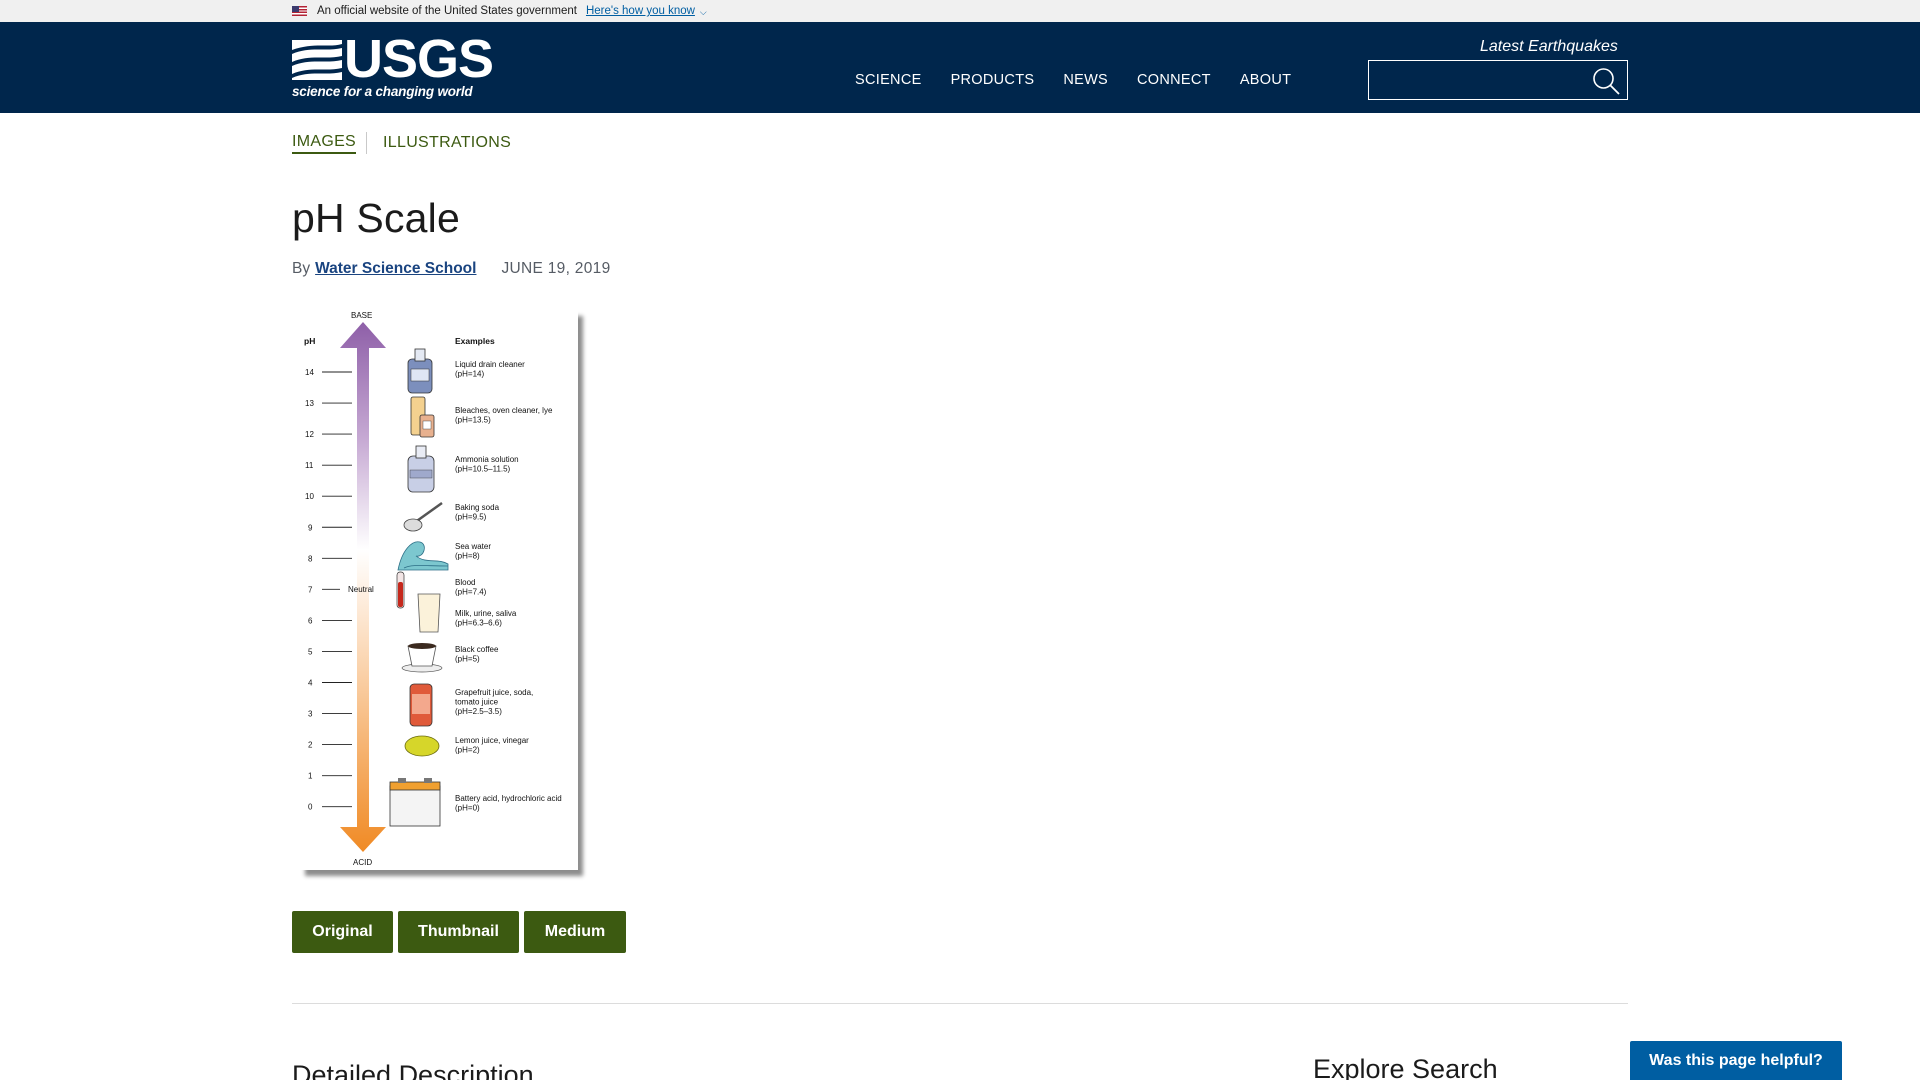 The image size is (1920, 1080). What do you see at coordinates (504, 410) in the screenshot?
I see `ph-example-text: Bleaches, oven cleaner, lye` at bounding box center [504, 410].